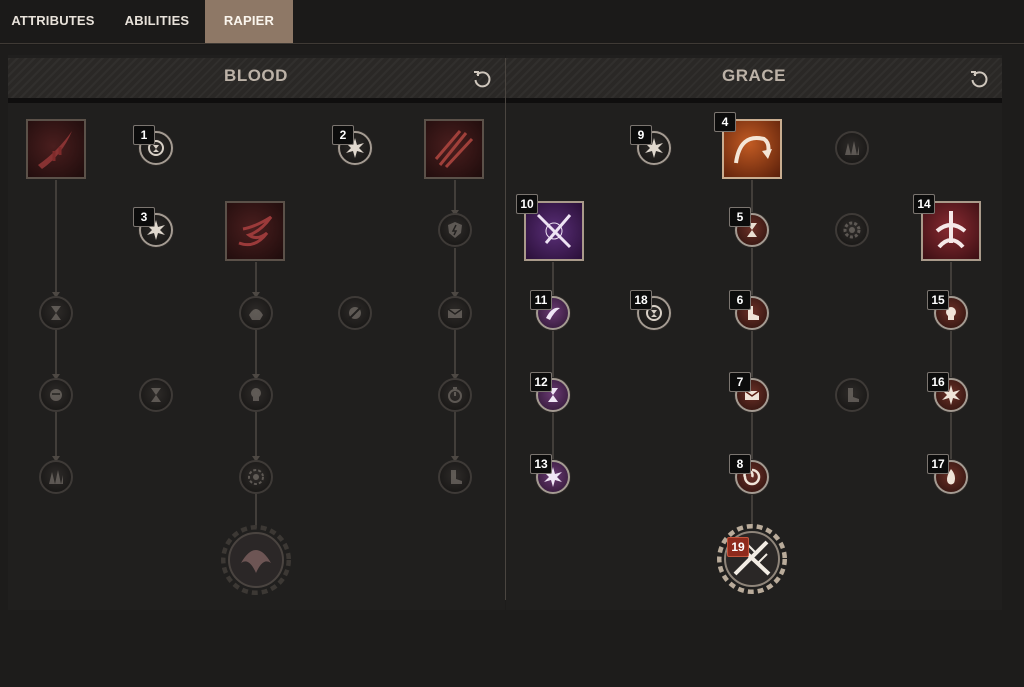 The width and height of the screenshot is (1024, 687). I want to click on rank-badge: 7, so click(740, 382).